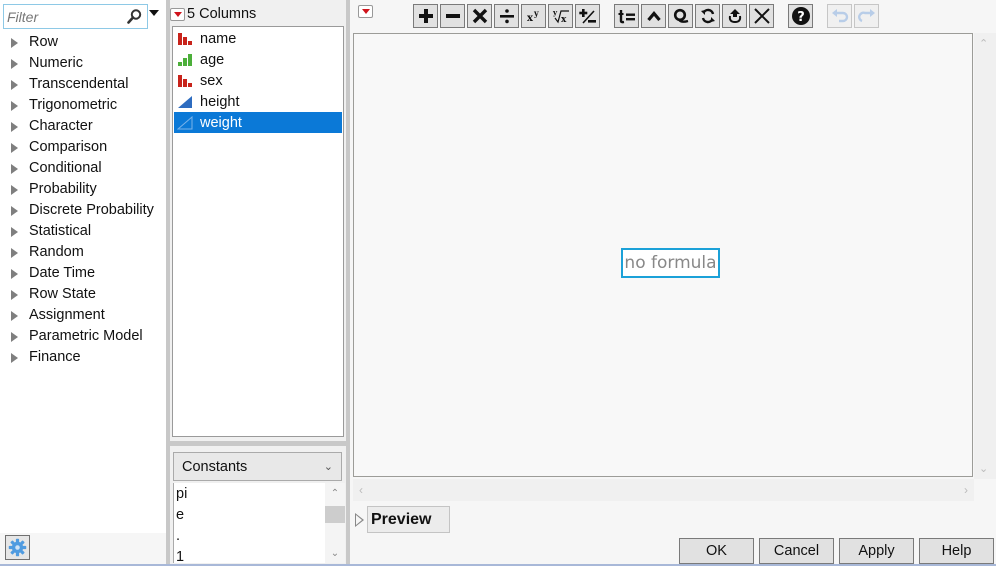 Image resolution: width=996 pixels, height=566 pixels. What do you see at coordinates (134, 16) in the screenshot?
I see `search-icon` at bounding box center [134, 16].